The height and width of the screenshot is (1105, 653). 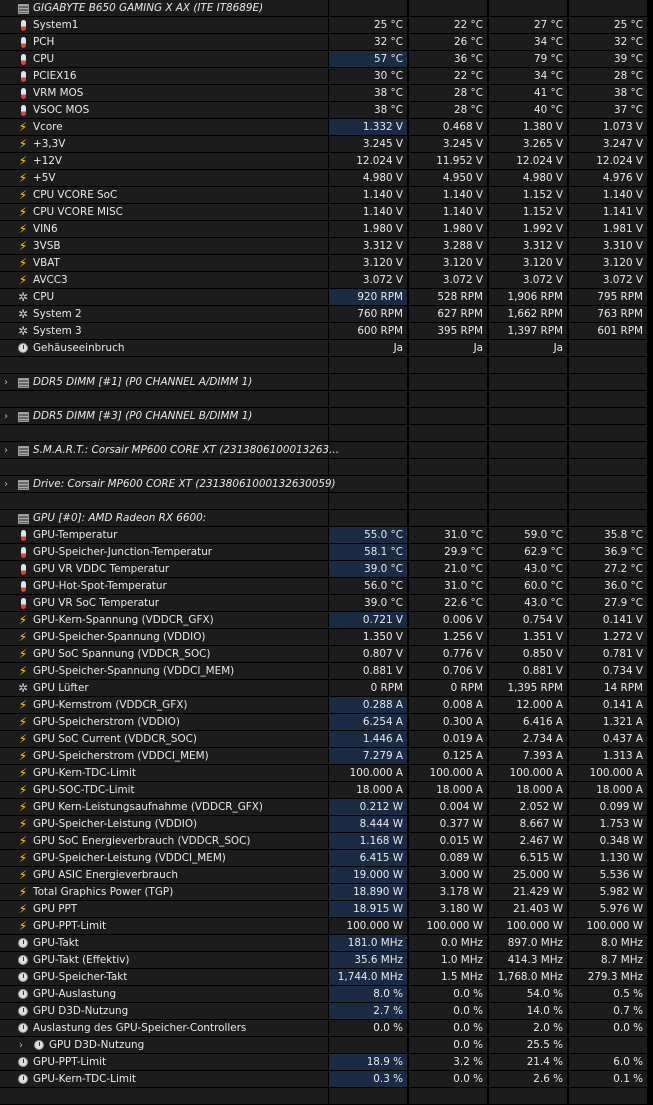 What do you see at coordinates (326, 127) in the screenshot?
I see `sensor-row: 1.332 V 0.468 V 1.380 V 1.073 V ⚡ Vcore` at bounding box center [326, 127].